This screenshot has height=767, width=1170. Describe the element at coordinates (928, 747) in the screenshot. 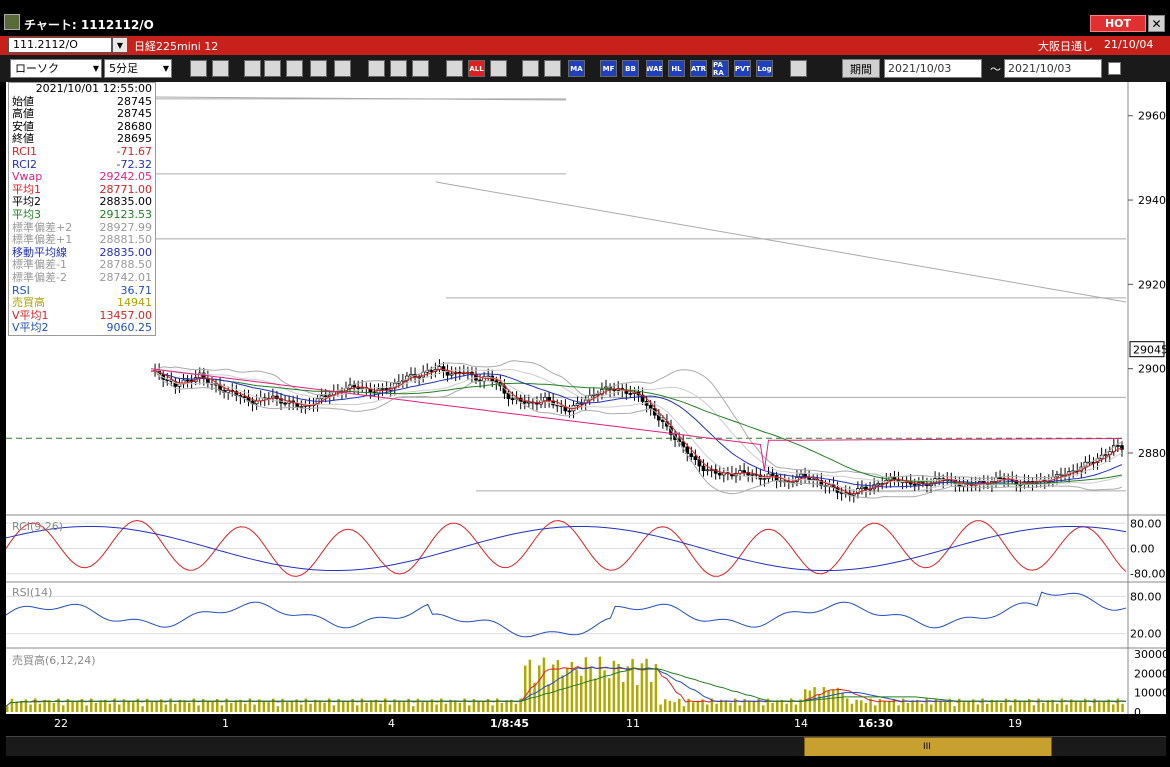

I see `scroll-thumb: III` at that location.